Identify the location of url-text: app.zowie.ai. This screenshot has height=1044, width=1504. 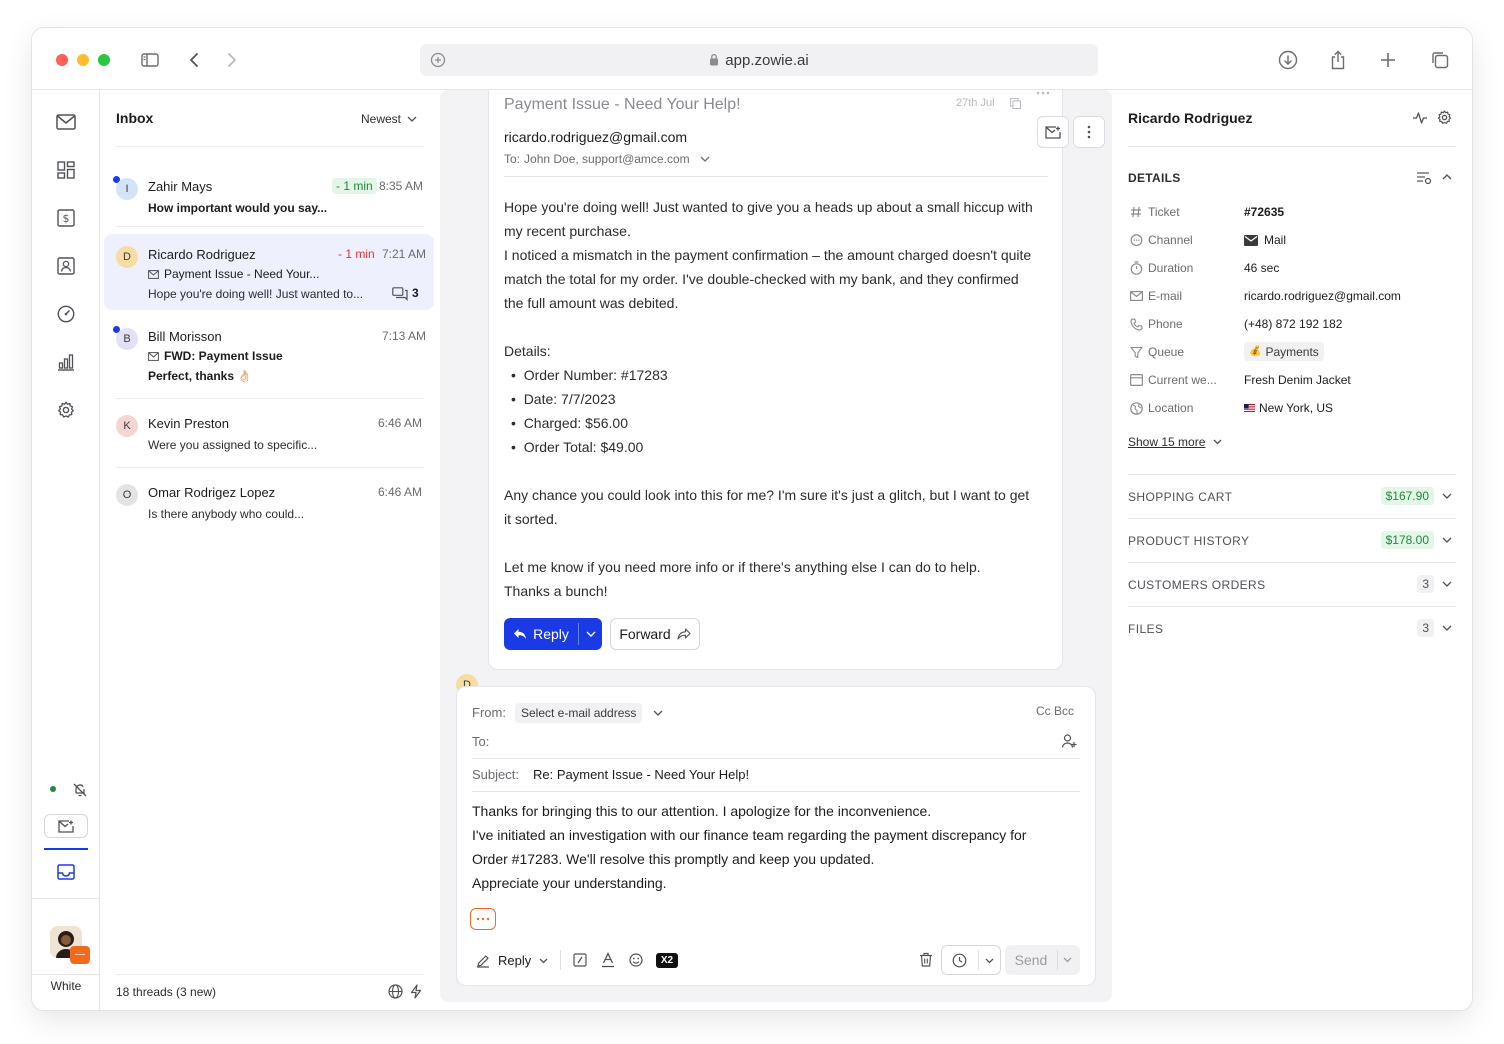
(759, 60).